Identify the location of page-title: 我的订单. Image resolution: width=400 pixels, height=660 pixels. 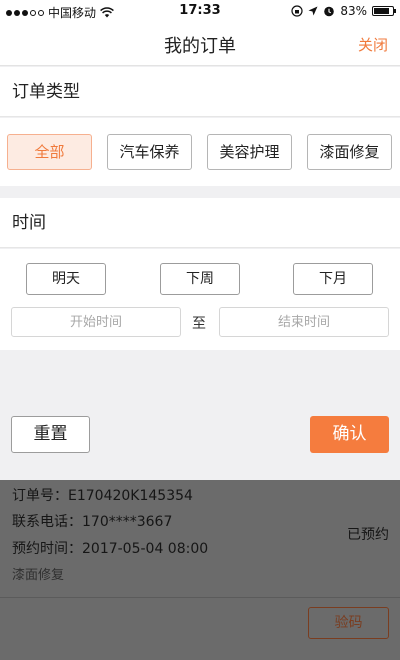
(200, 46).